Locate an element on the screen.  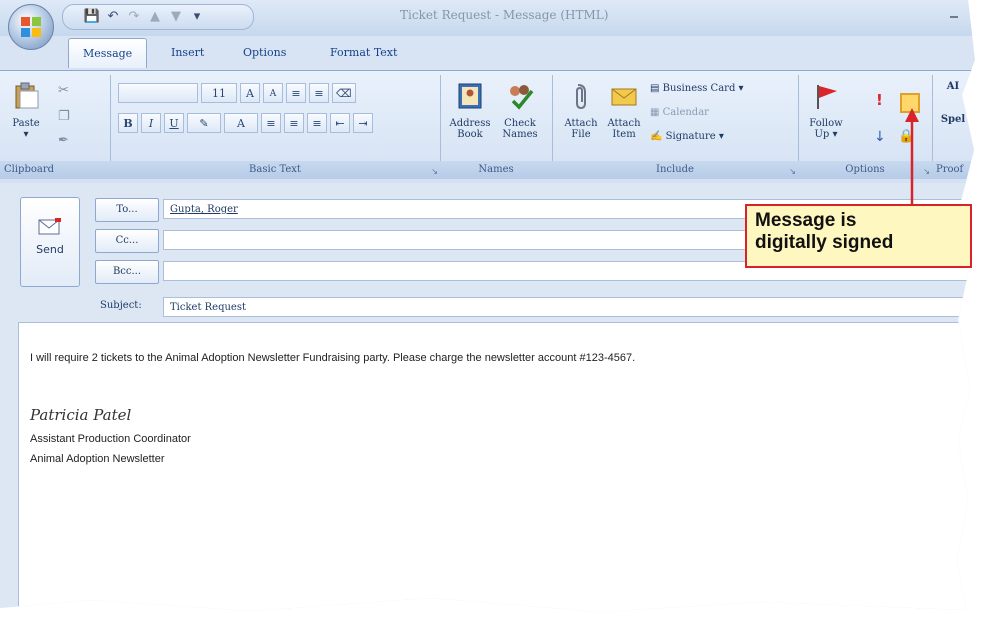
window-title: Ticket Request - Message (HTML) is located at coordinates (504, 15).